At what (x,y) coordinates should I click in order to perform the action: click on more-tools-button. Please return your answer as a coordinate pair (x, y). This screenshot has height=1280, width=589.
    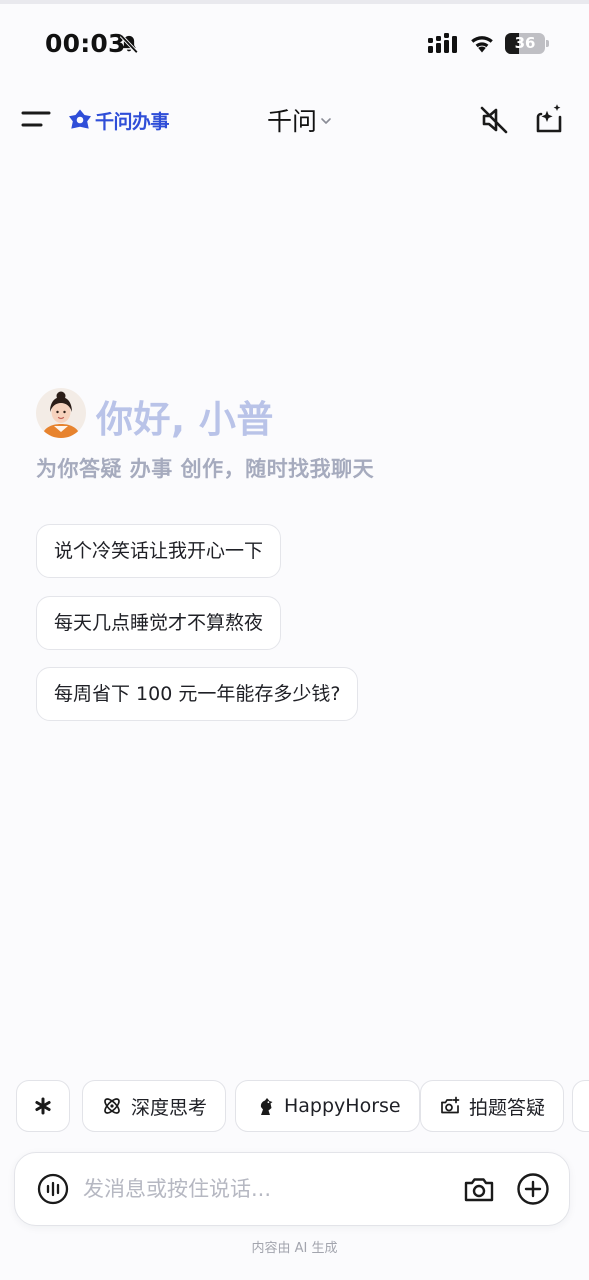
    Looking at the image, I should click on (43, 1106).